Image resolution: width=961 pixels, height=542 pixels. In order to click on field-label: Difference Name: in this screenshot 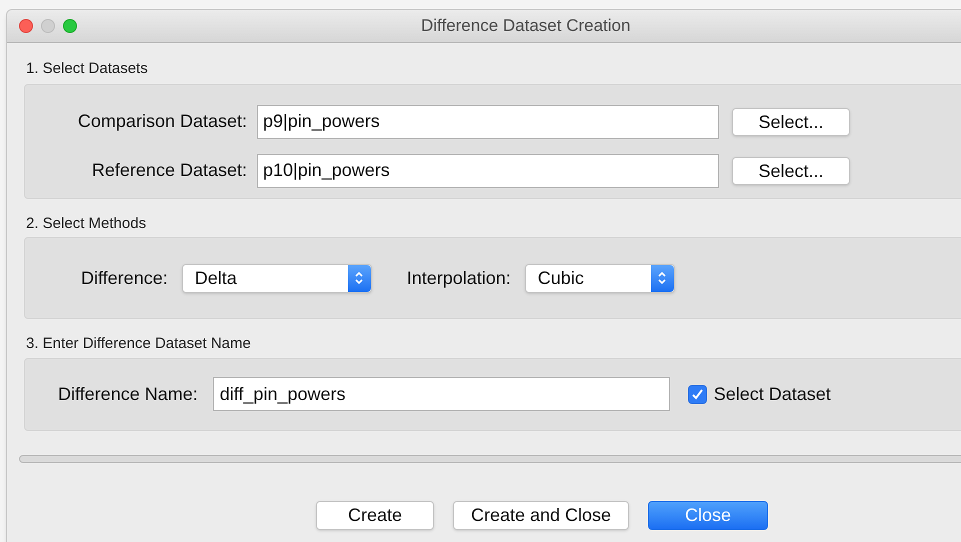, I will do `click(128, 394)`.